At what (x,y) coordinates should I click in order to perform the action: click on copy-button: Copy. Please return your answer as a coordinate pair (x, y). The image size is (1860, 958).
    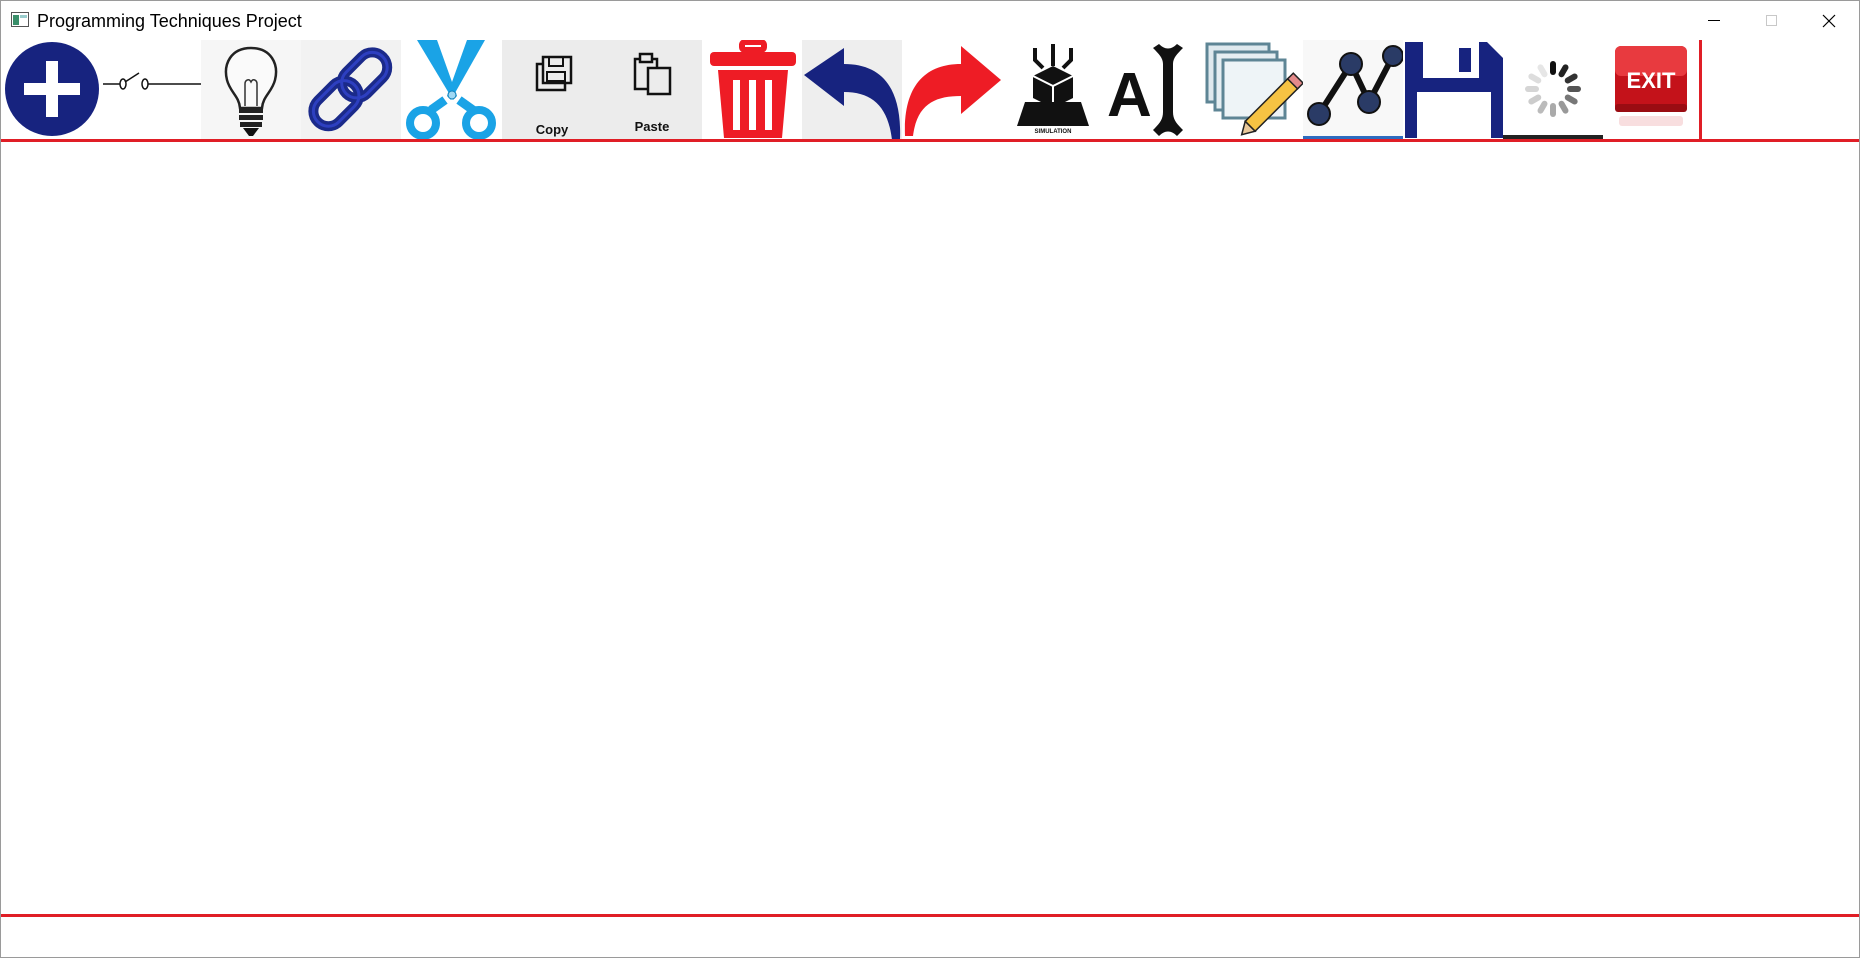
    Looking at the image, I should click on (552, 90).